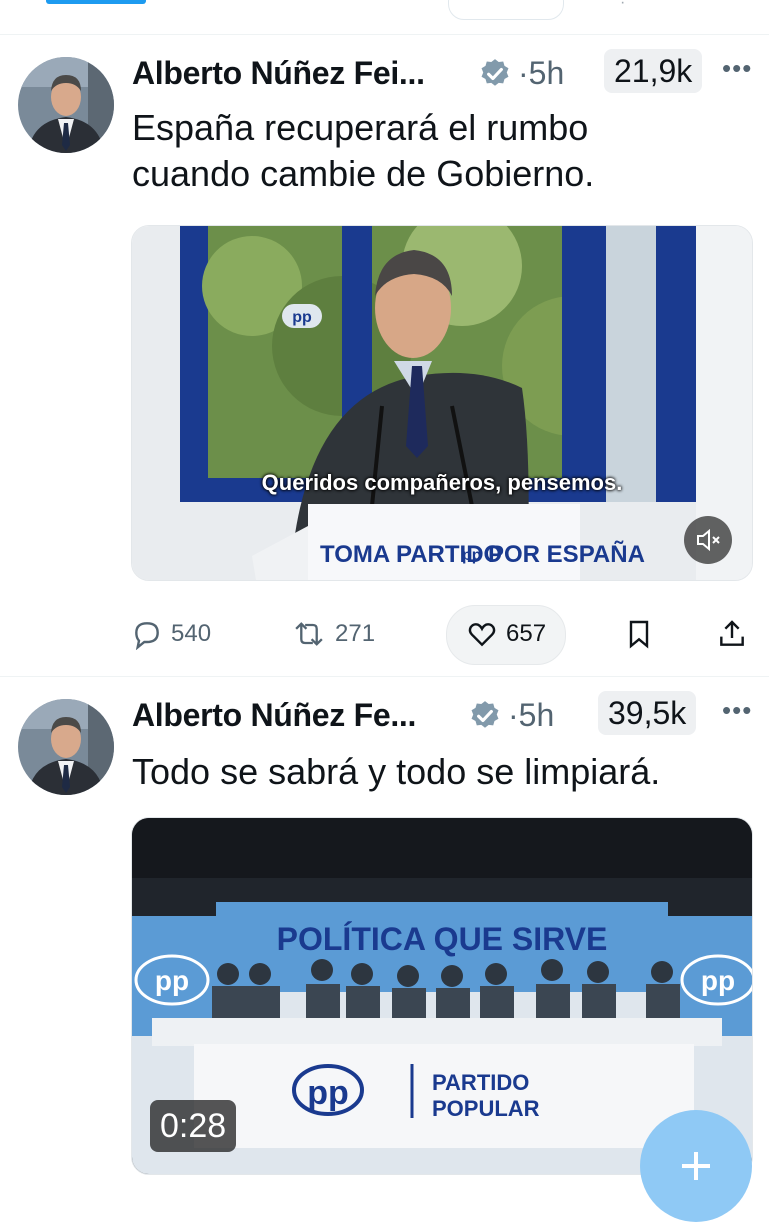  What do you see at coordinates (526, 633) in the screenshot?
I see `like-count: 657` at bounding box center [526, 633].